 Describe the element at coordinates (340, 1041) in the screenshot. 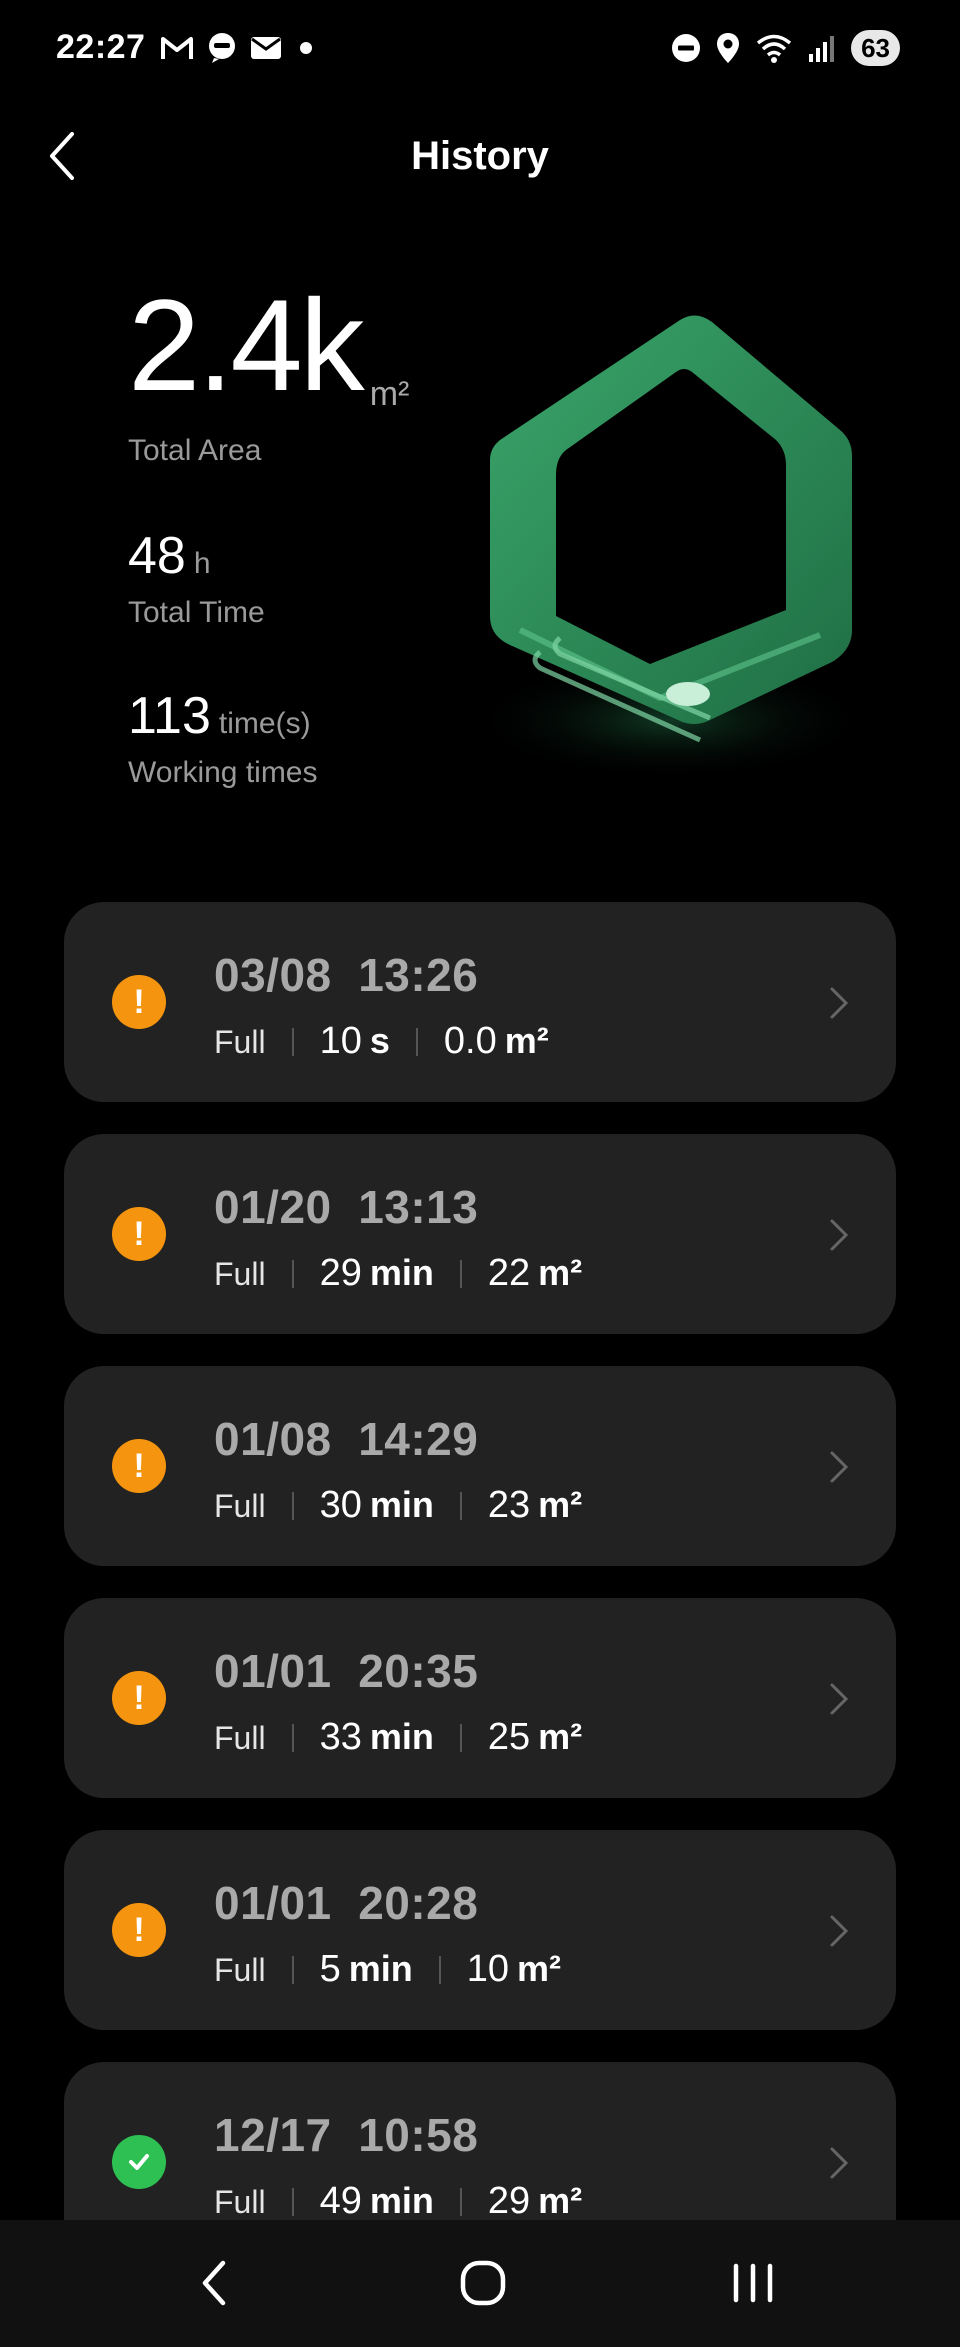

I see `card-duration: 10` at that location.